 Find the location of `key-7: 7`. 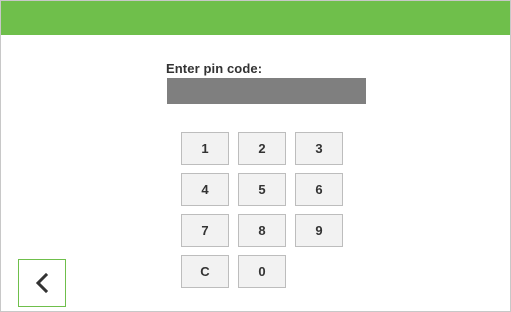

key-7: 7 is located at coordinates (205, 230).